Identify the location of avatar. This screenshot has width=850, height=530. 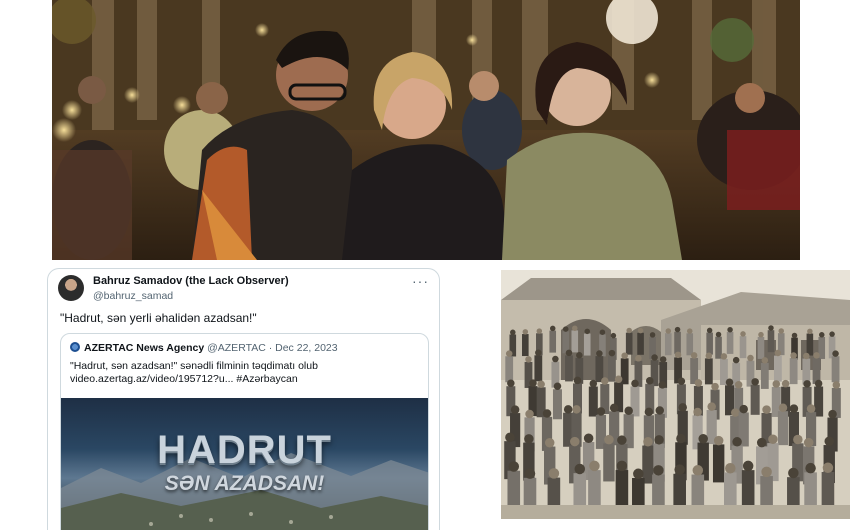
(71, 288).